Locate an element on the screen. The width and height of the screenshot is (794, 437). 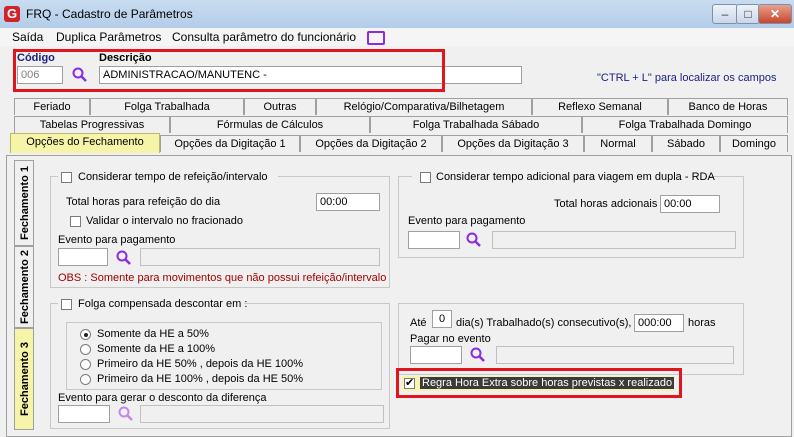
refeicao-evento-desc is located at coordinates (260, 257).